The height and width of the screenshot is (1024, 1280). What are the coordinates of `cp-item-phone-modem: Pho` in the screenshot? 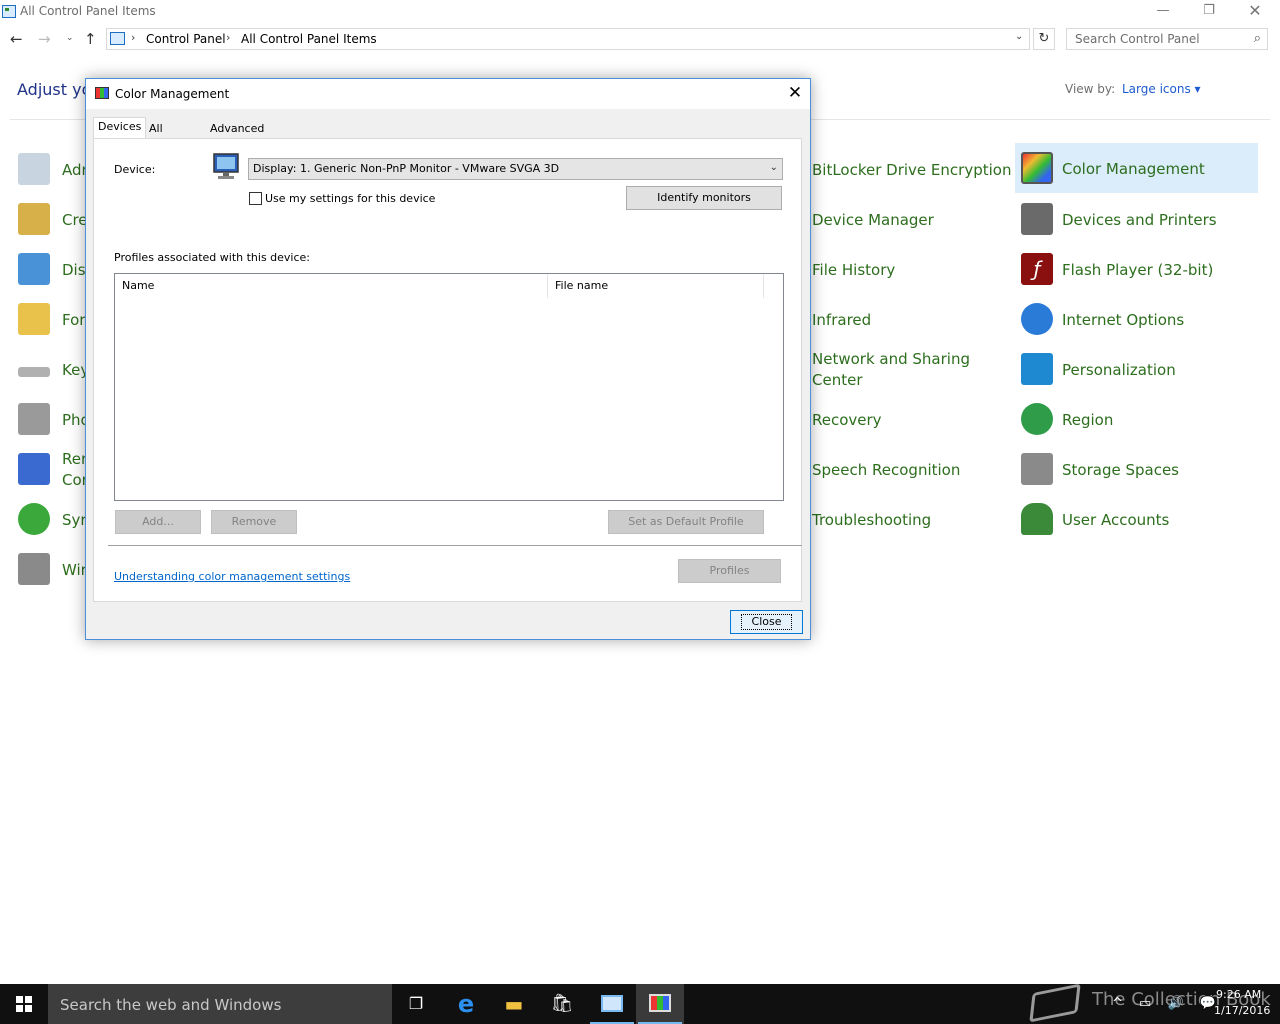 It's located at (52, 418).